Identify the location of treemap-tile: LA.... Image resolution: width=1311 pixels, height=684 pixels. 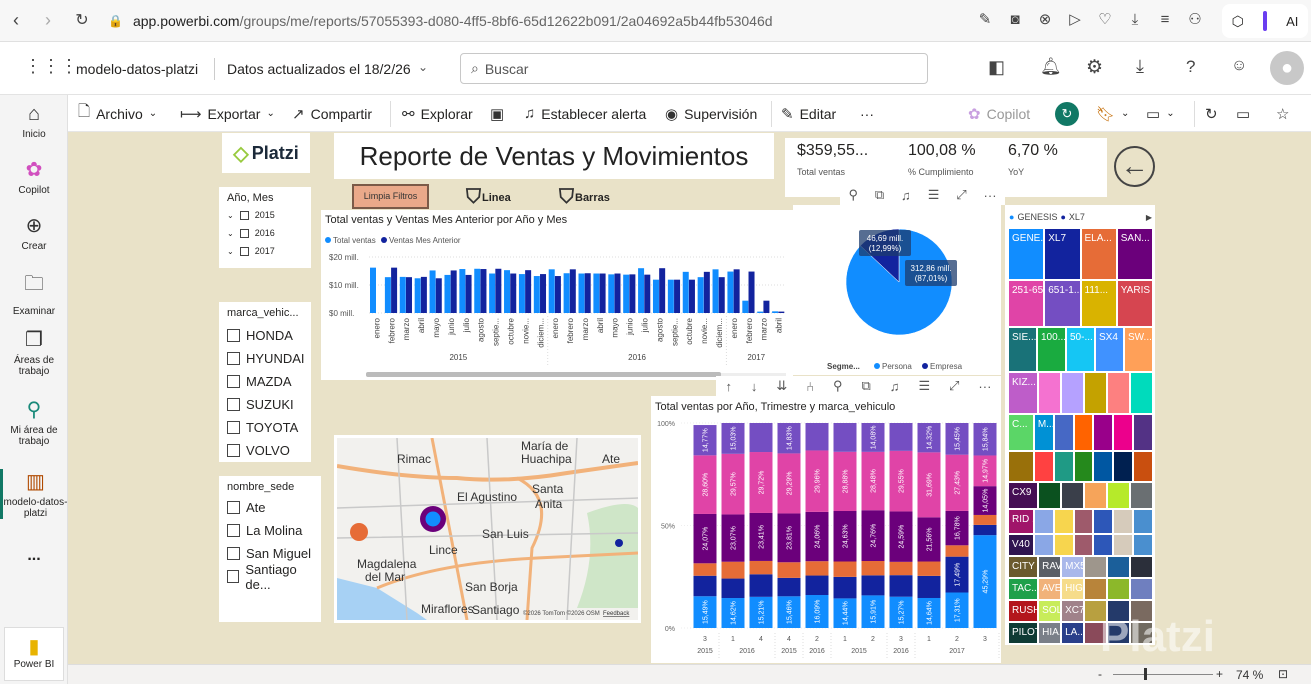
(1073, 632).